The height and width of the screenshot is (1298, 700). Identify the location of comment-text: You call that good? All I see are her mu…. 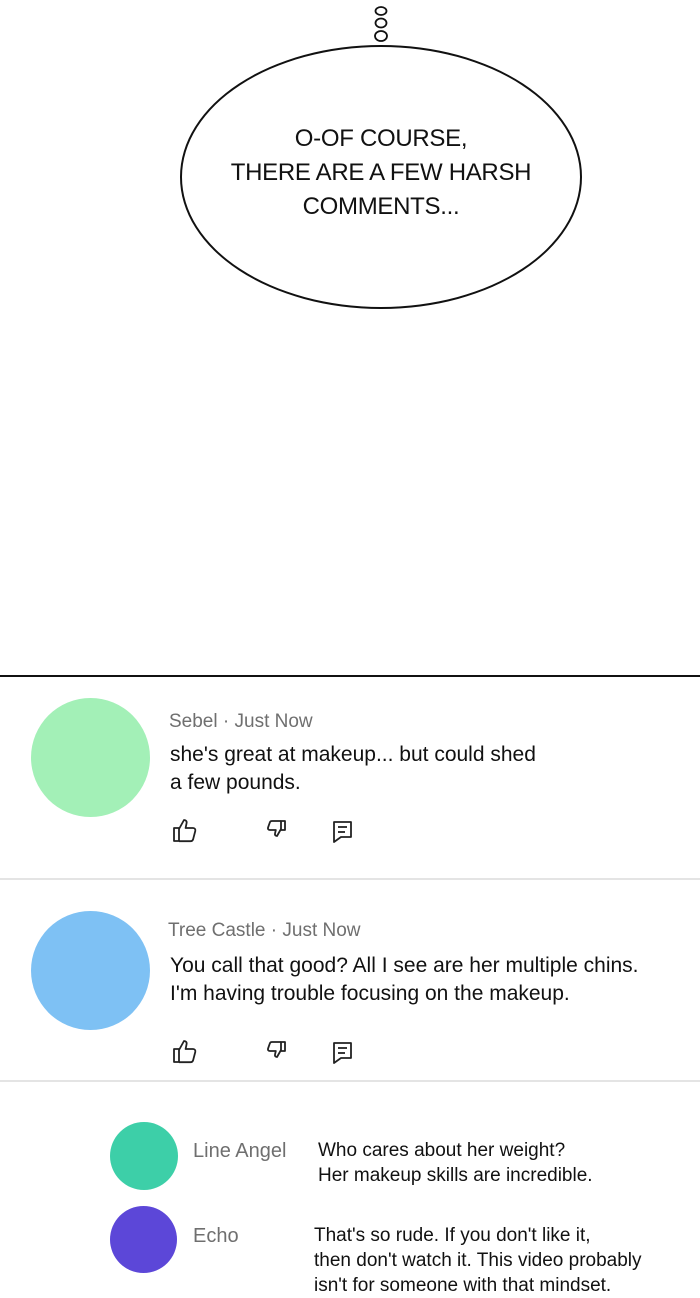
(404, 979).